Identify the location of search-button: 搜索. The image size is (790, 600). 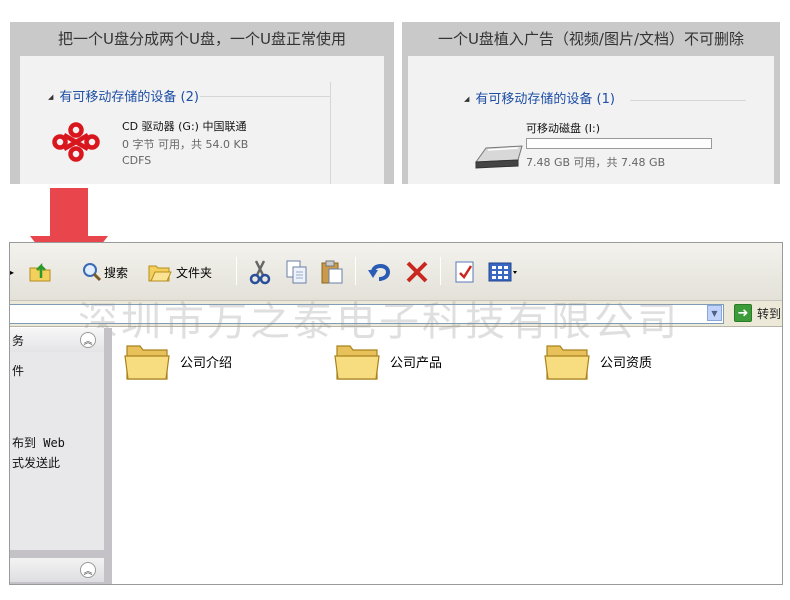
(104, 272).